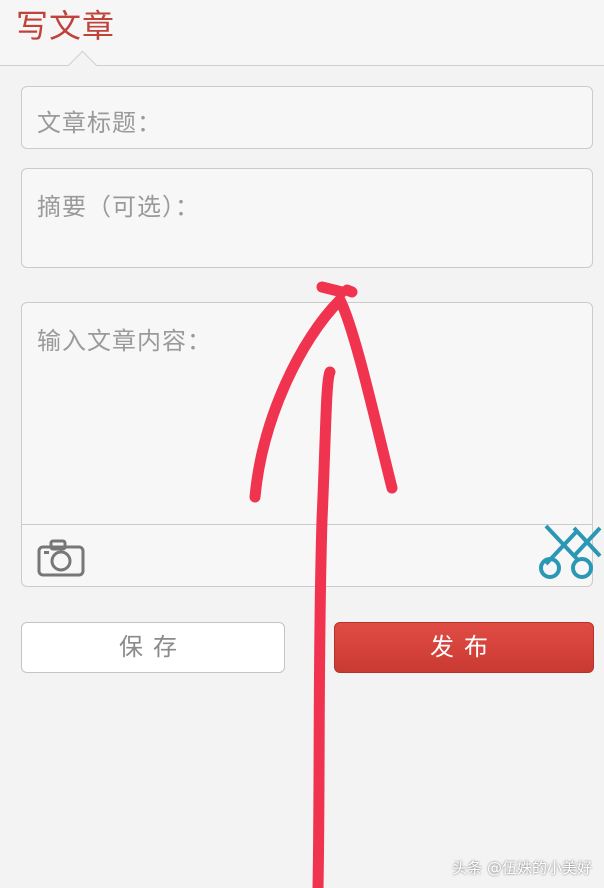 The width and height of the screenshot is (604, 888). I want to click on save-button: 保存, so click(153, 647).